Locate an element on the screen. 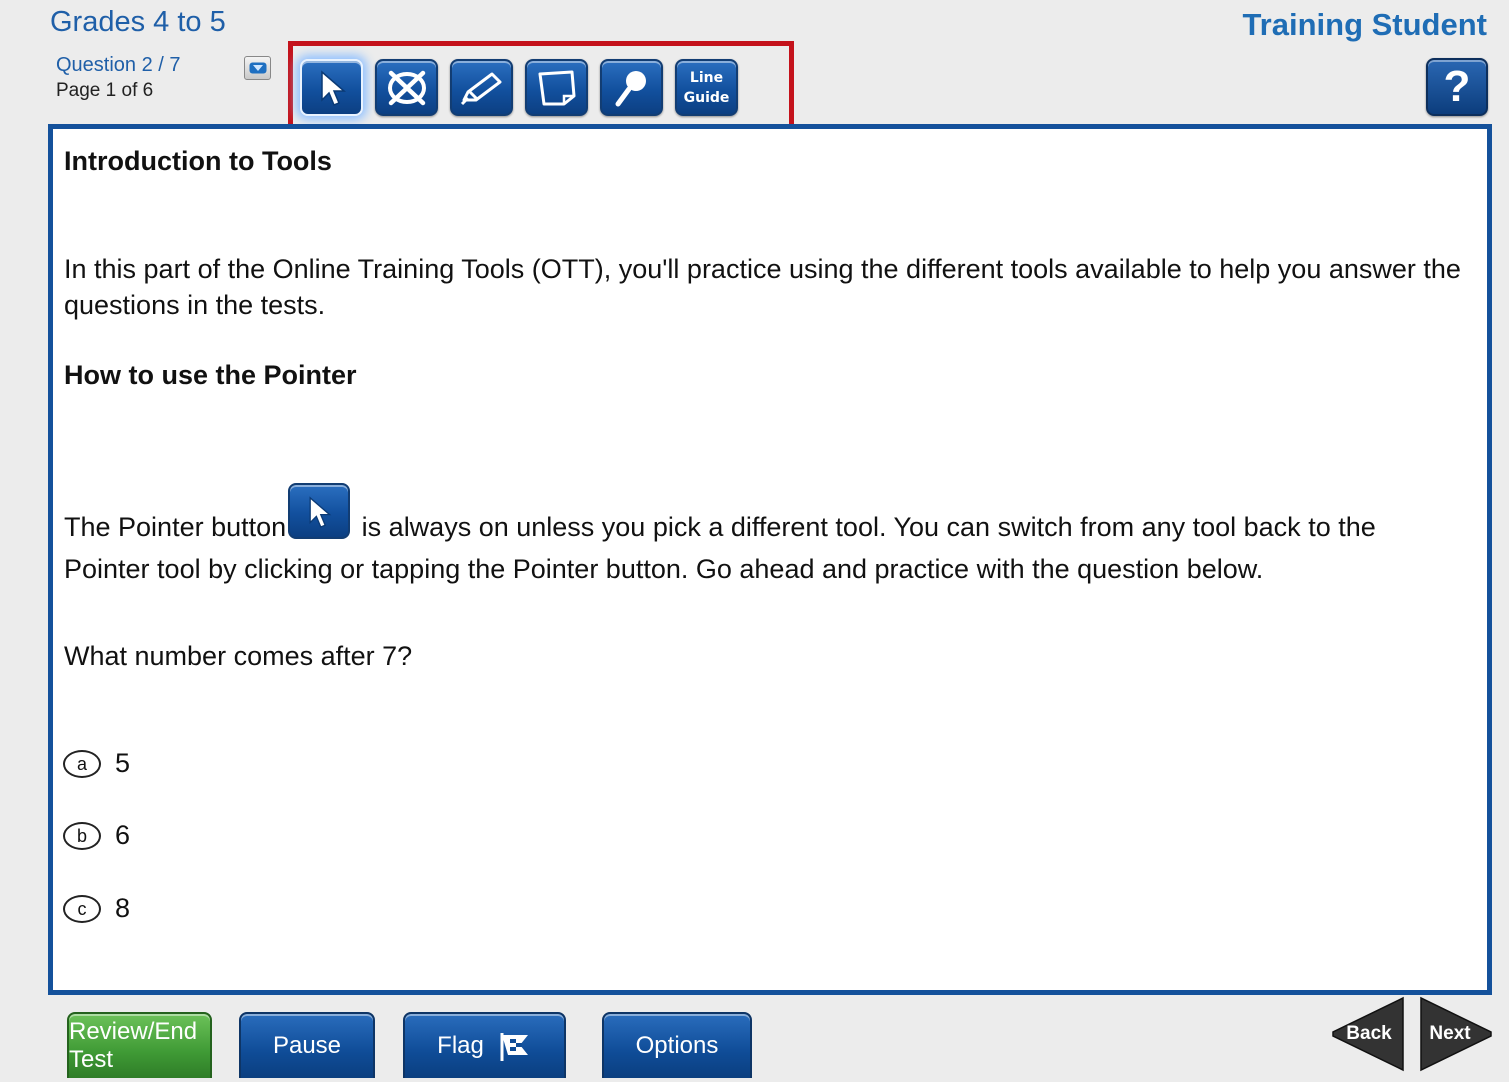 The width and height of the screenshot is (1509, 1082). magnifier-icon is located at coordinates (630, 88).